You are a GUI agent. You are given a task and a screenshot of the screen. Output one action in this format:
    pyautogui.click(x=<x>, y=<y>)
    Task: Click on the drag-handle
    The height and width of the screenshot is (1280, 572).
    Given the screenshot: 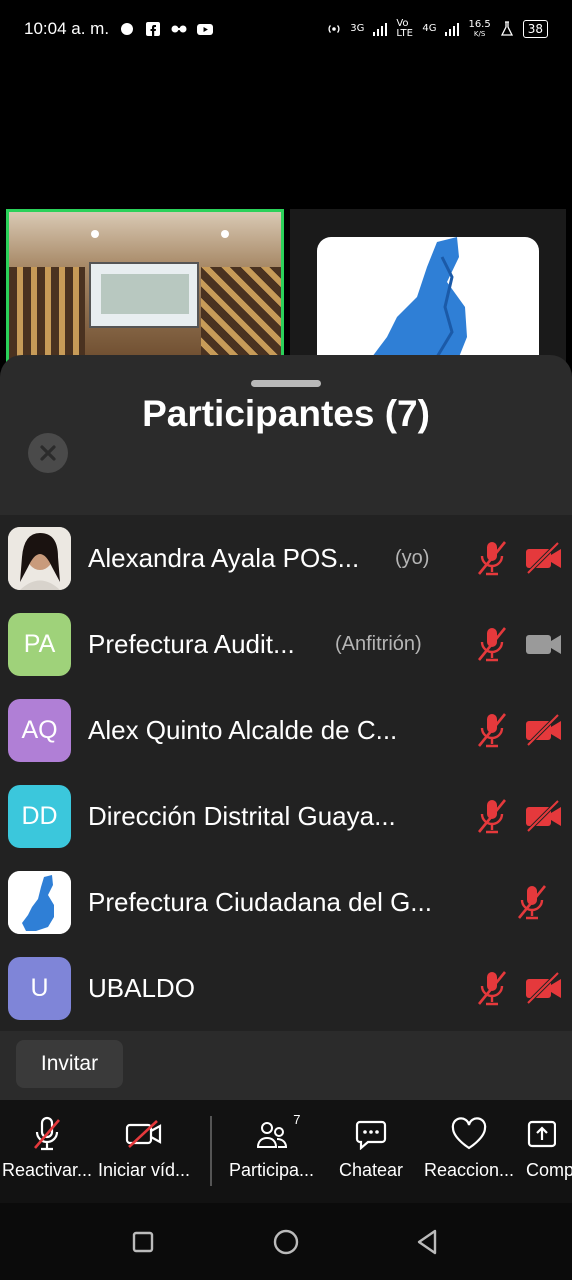 What is the action you would take?
    pyautogui.click(x=286, y=383)
    